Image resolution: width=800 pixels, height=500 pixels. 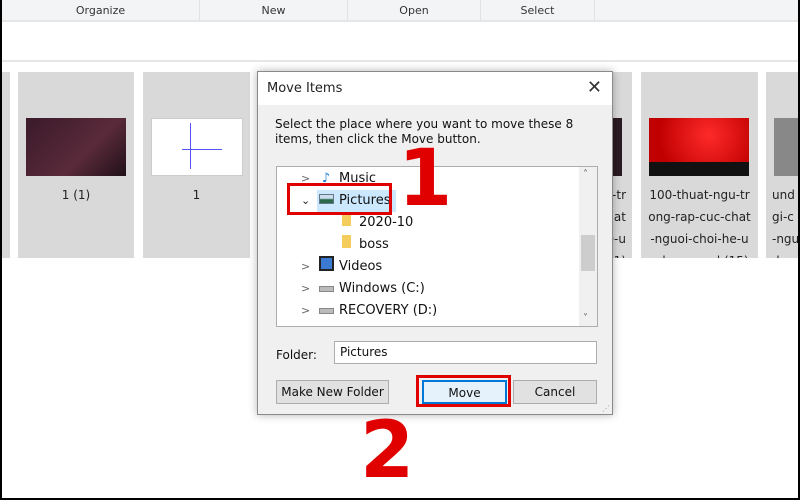 I want to click on toolbar: Organize New Open Select, so click(x=400, y=11).